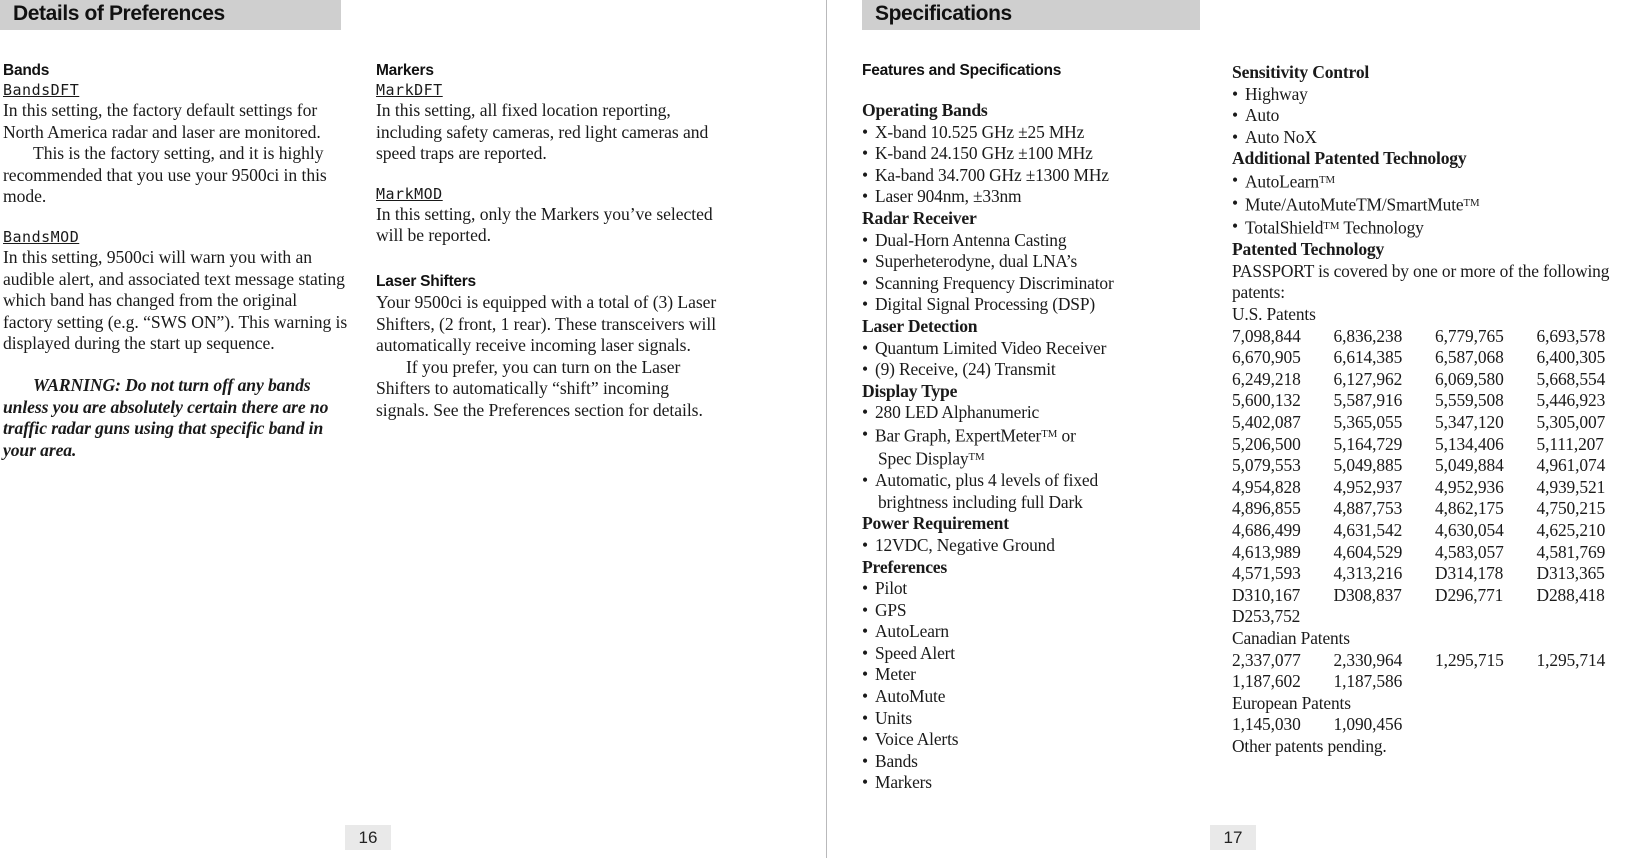 Image resolution: width=1643 pixels, height=858 pixels. Describe the element at coordinates (1266, 530) in the screenshot. I see `patent-number: 4,686,499` at that location.